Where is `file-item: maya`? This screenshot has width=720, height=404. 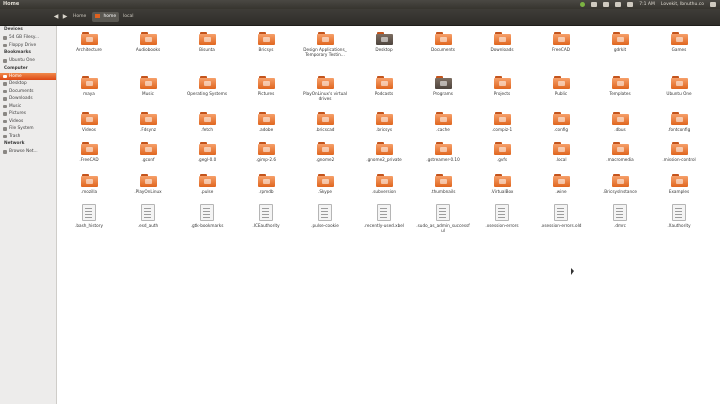 file-item: maya is located at coordinates (89, 86).